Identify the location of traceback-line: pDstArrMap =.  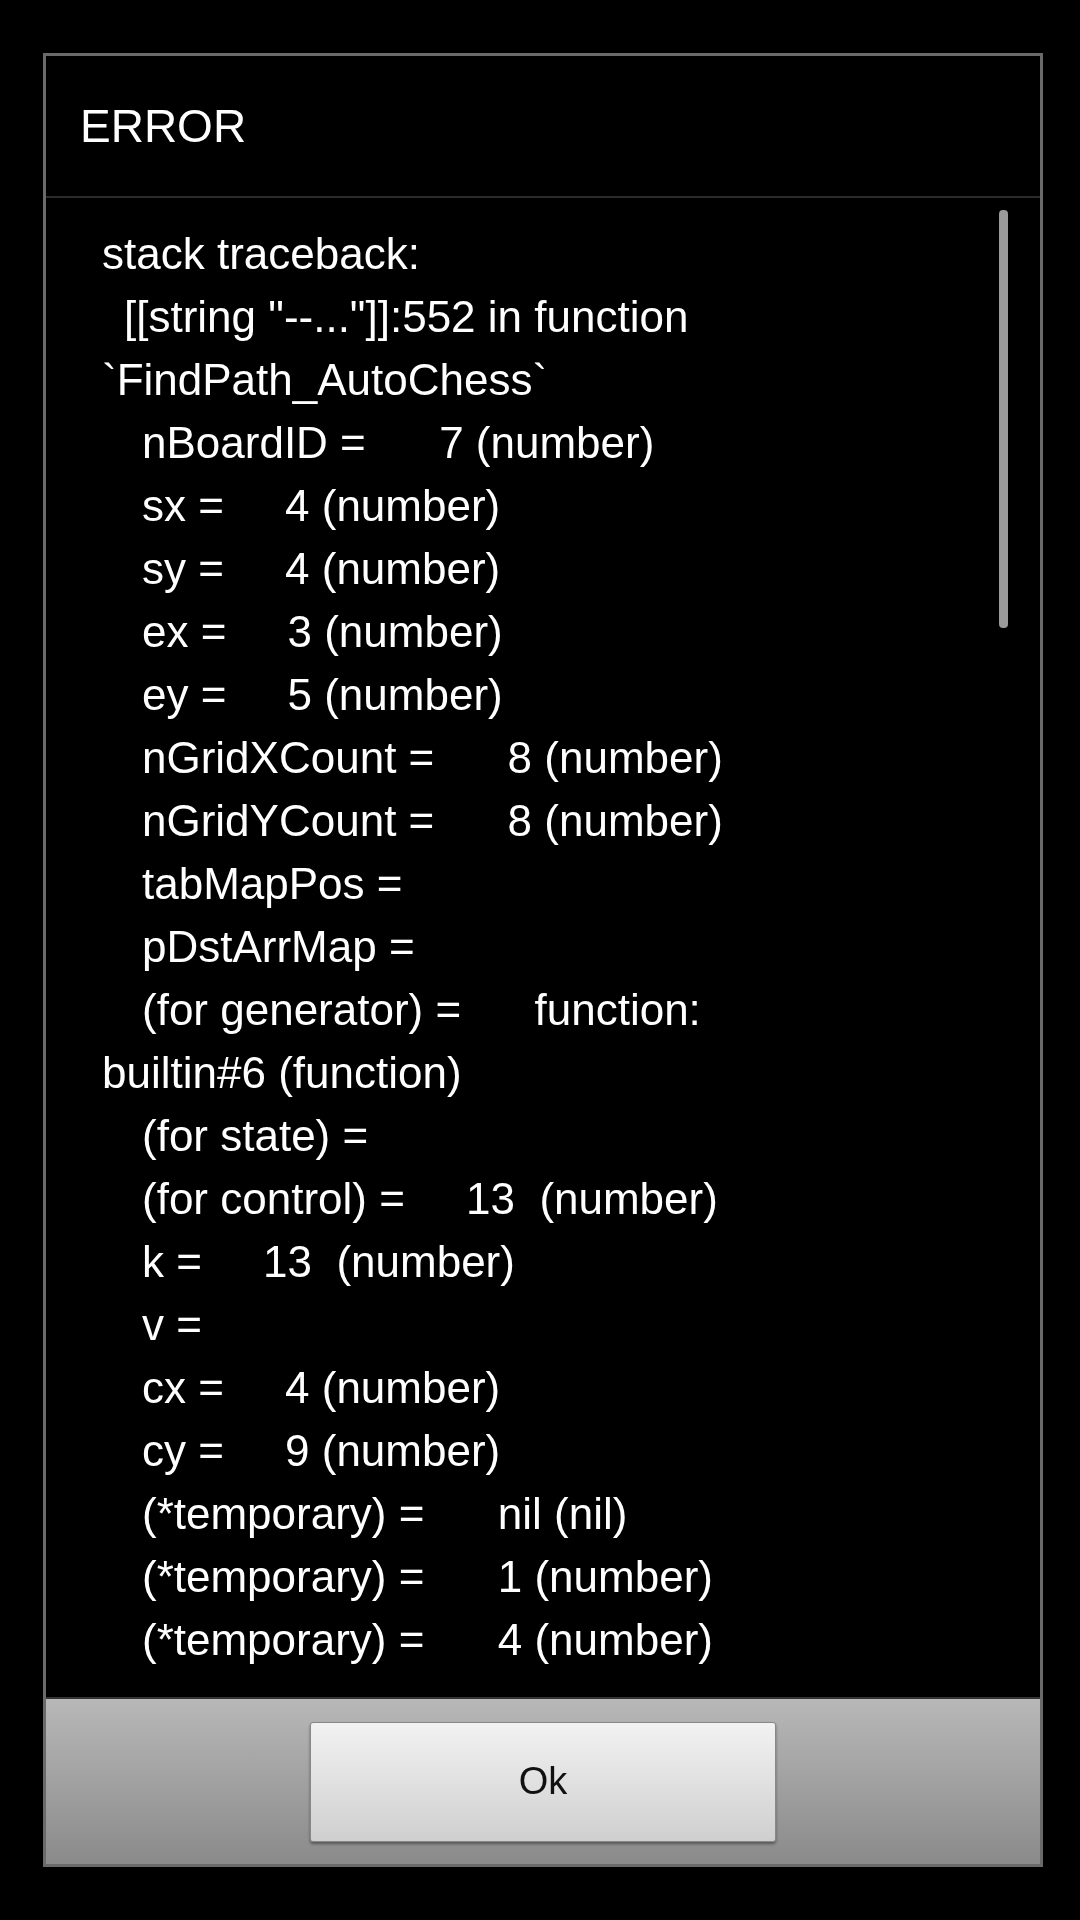
(278, 947).